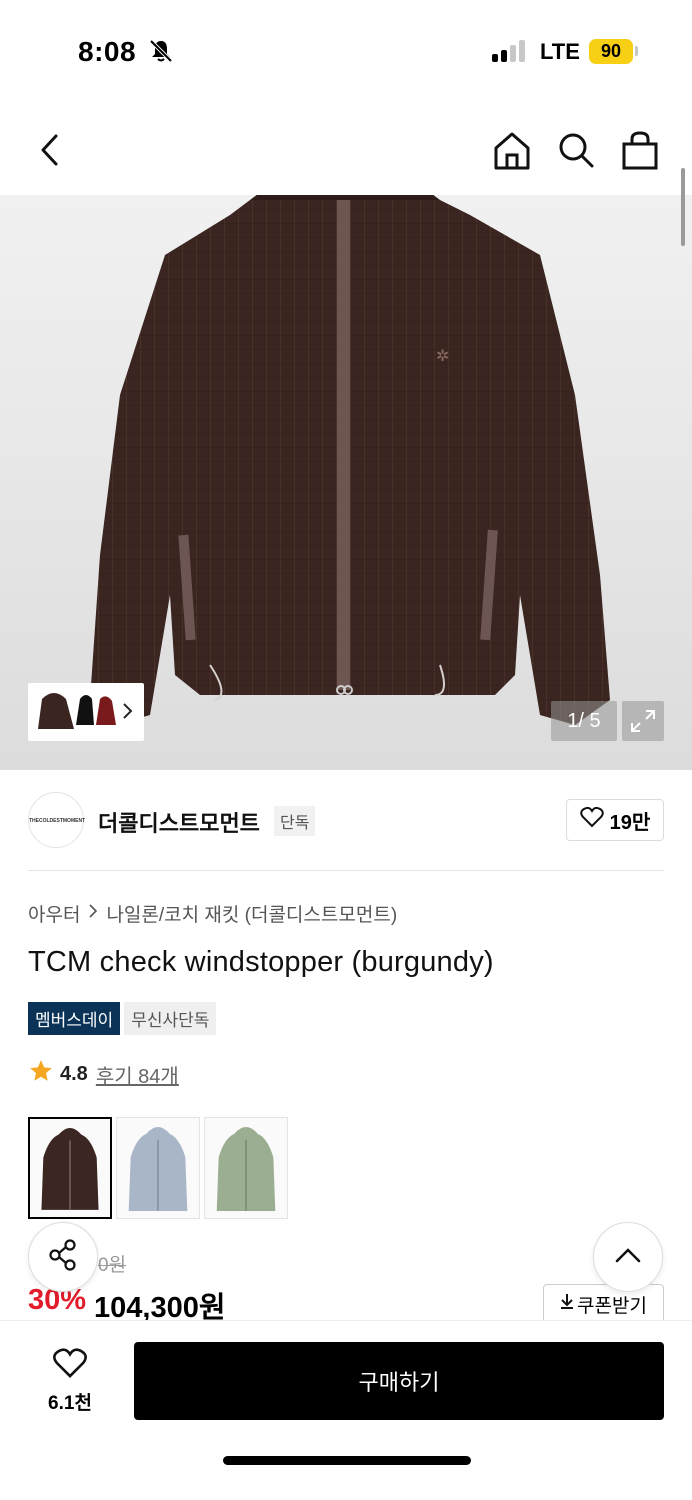 The width and height of the screenshot is (692, 1500). Describe the element at coordinates (77, 711) in the screenshot. I see `thumbnail-images` at that location.